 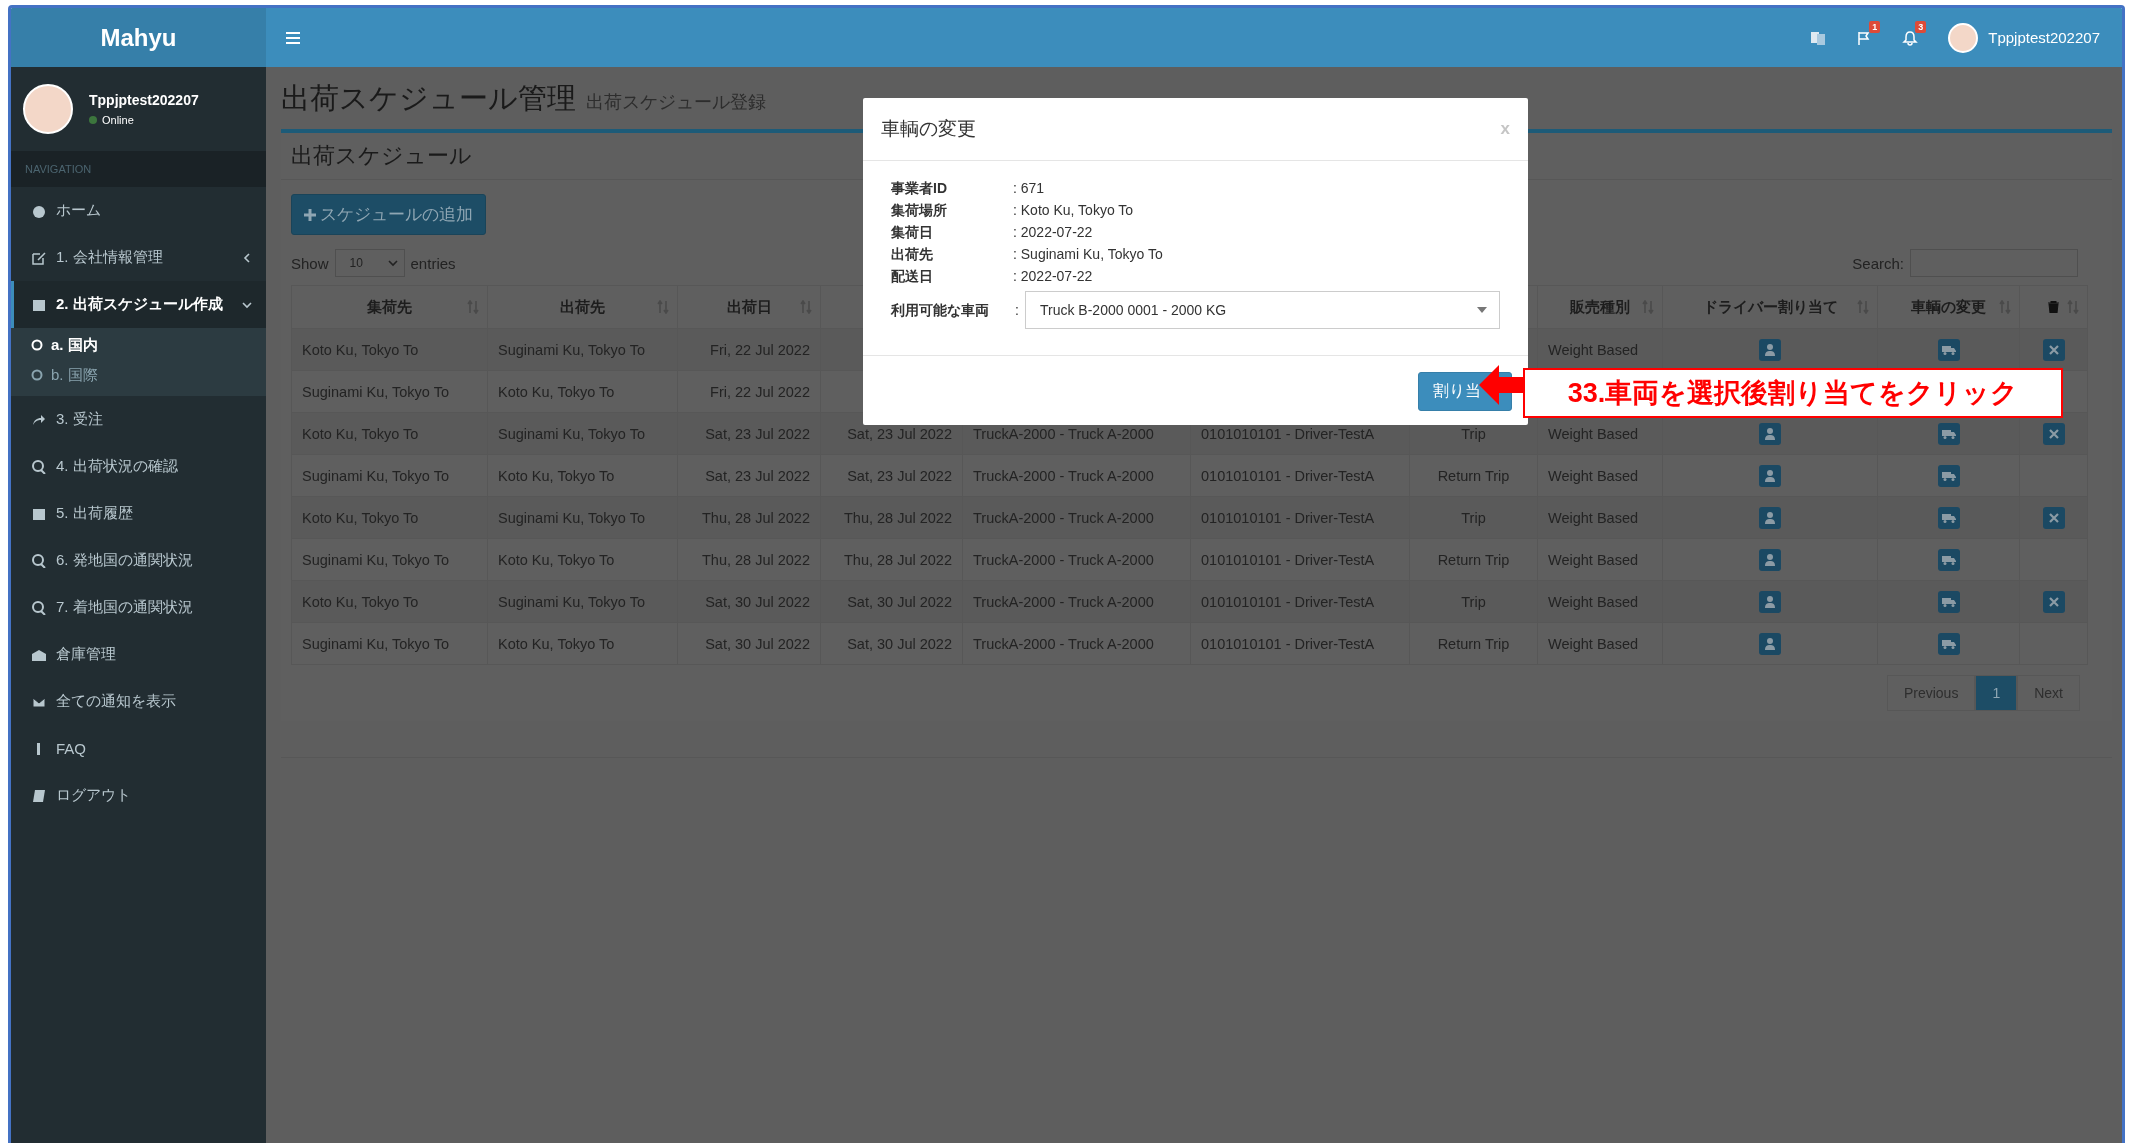 What do you see at coordinates (1948, 307) in the screenshot?
I see `column-header: 車輌の変更` at bounding box center [1948, 307].